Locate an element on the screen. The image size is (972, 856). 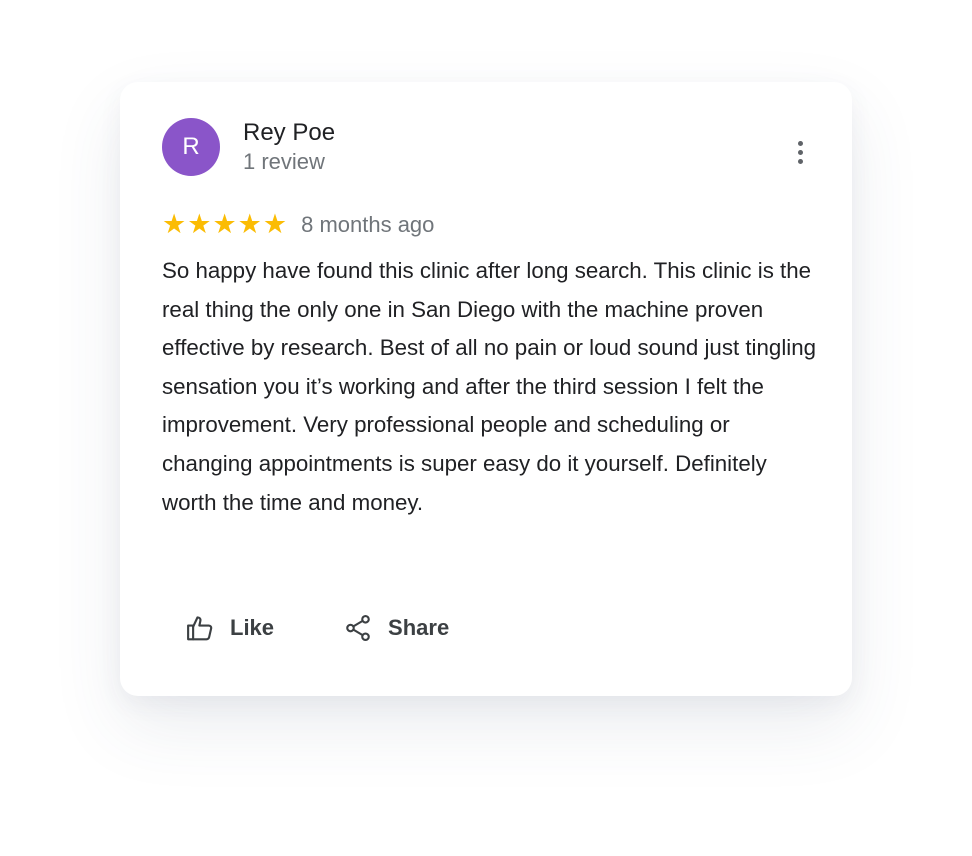
like-label: Like is located at coordinates (252, 627).